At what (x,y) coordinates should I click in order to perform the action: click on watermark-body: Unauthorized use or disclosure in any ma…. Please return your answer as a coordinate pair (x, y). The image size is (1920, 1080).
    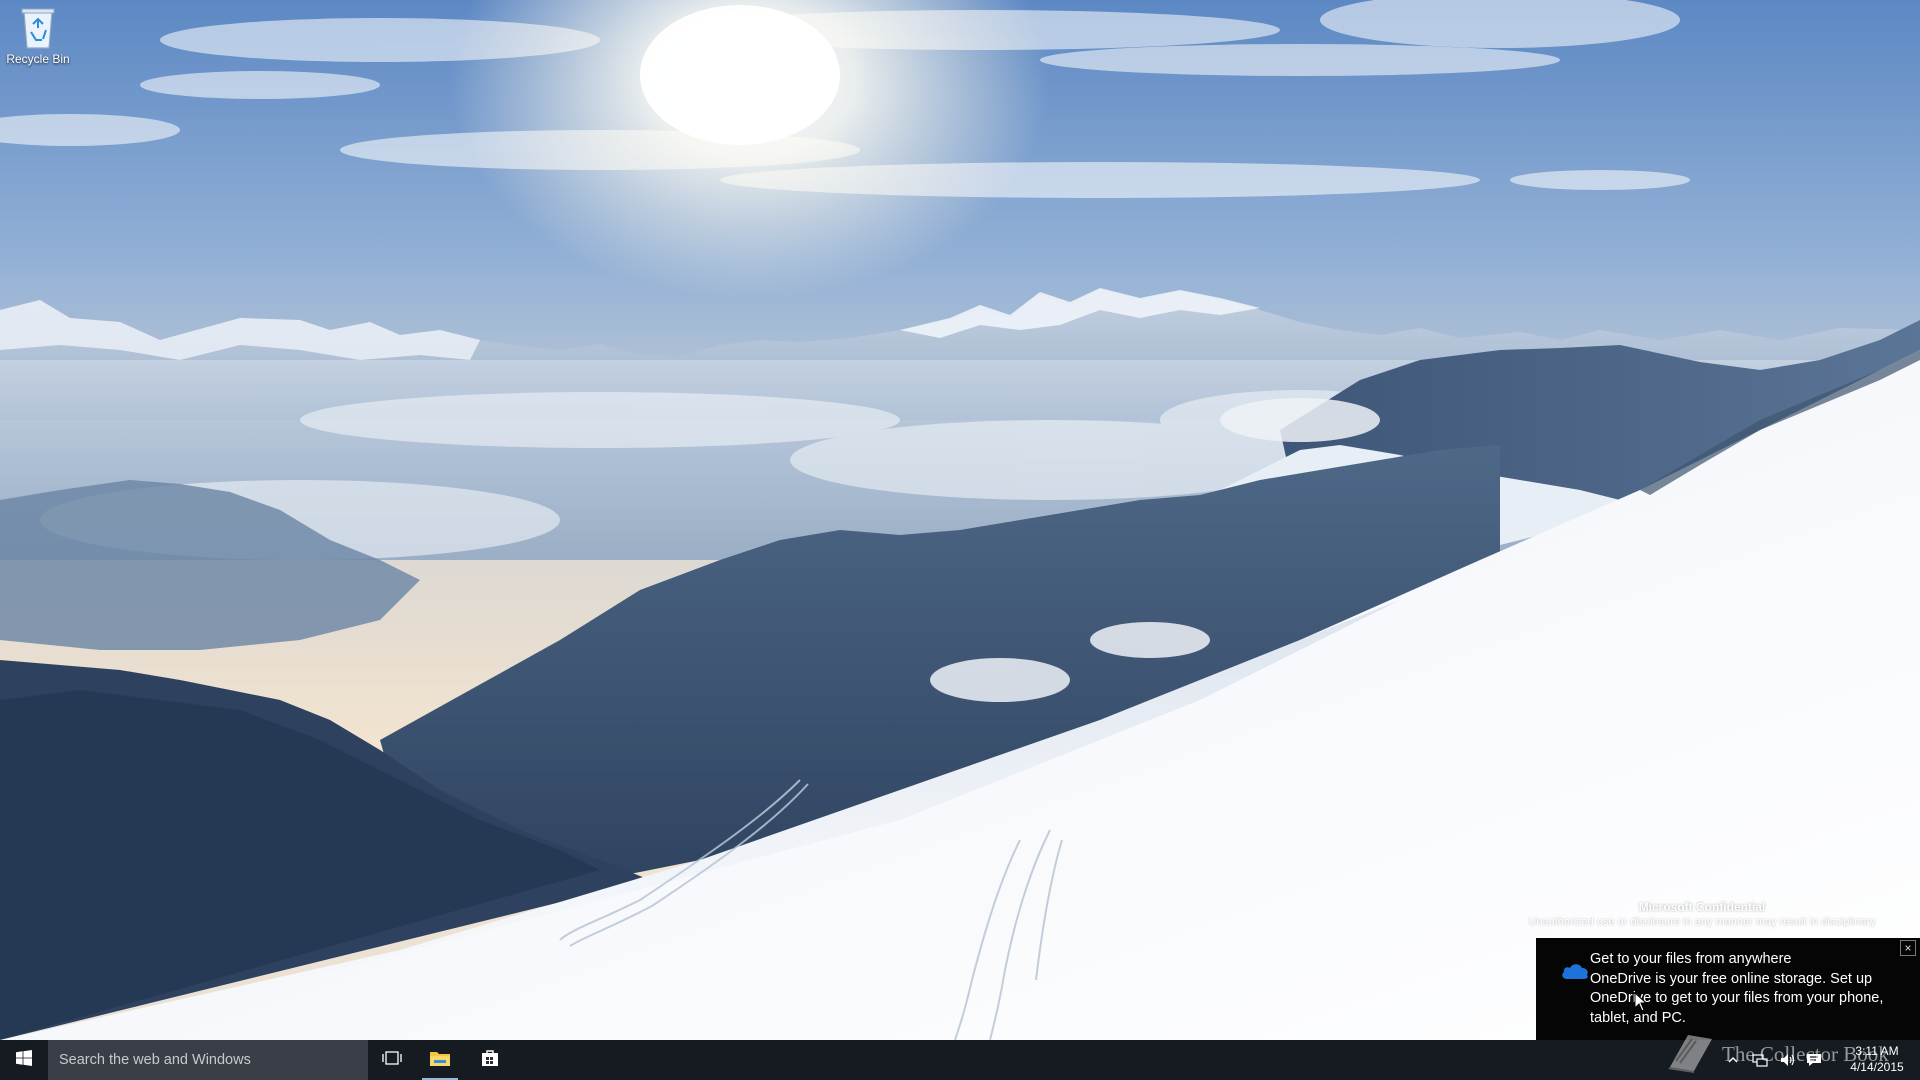
    Looking at the image, I should click on (1702, 922).